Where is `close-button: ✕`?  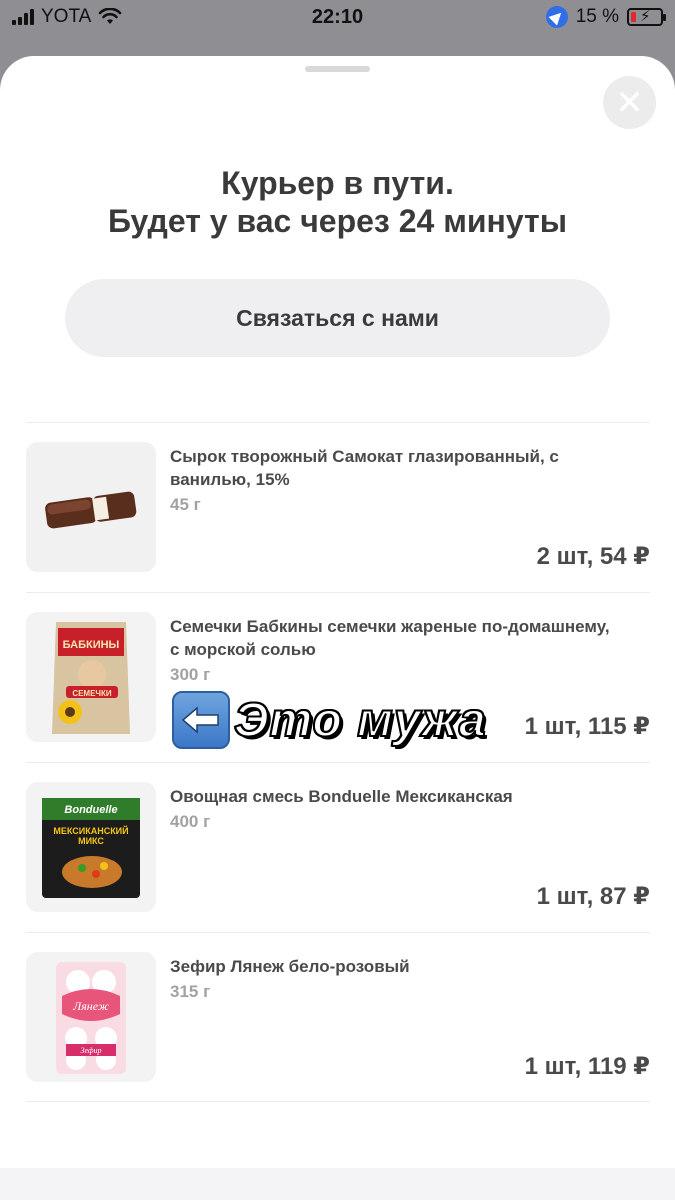
close-button: ✕ is located at coordinates (629, 102).